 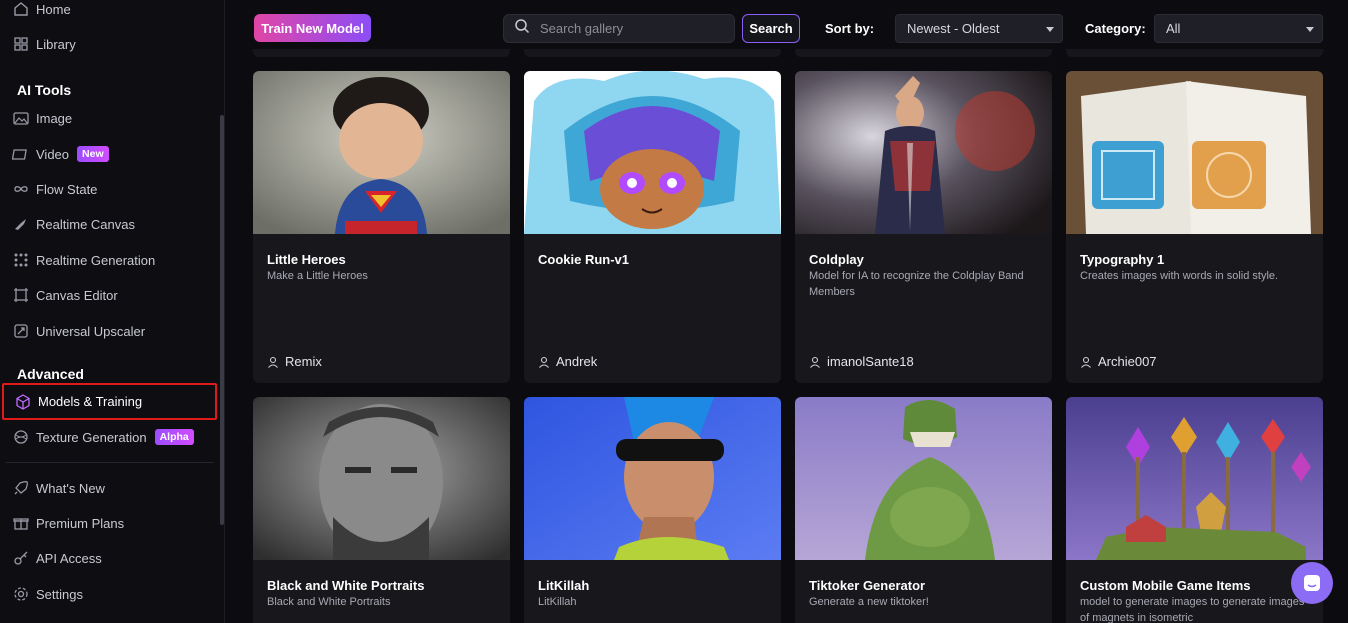 What do you see at coordinates (303, 361) in the screenshot?
I see `author-name: Remix` at bounding box center [303, 361].